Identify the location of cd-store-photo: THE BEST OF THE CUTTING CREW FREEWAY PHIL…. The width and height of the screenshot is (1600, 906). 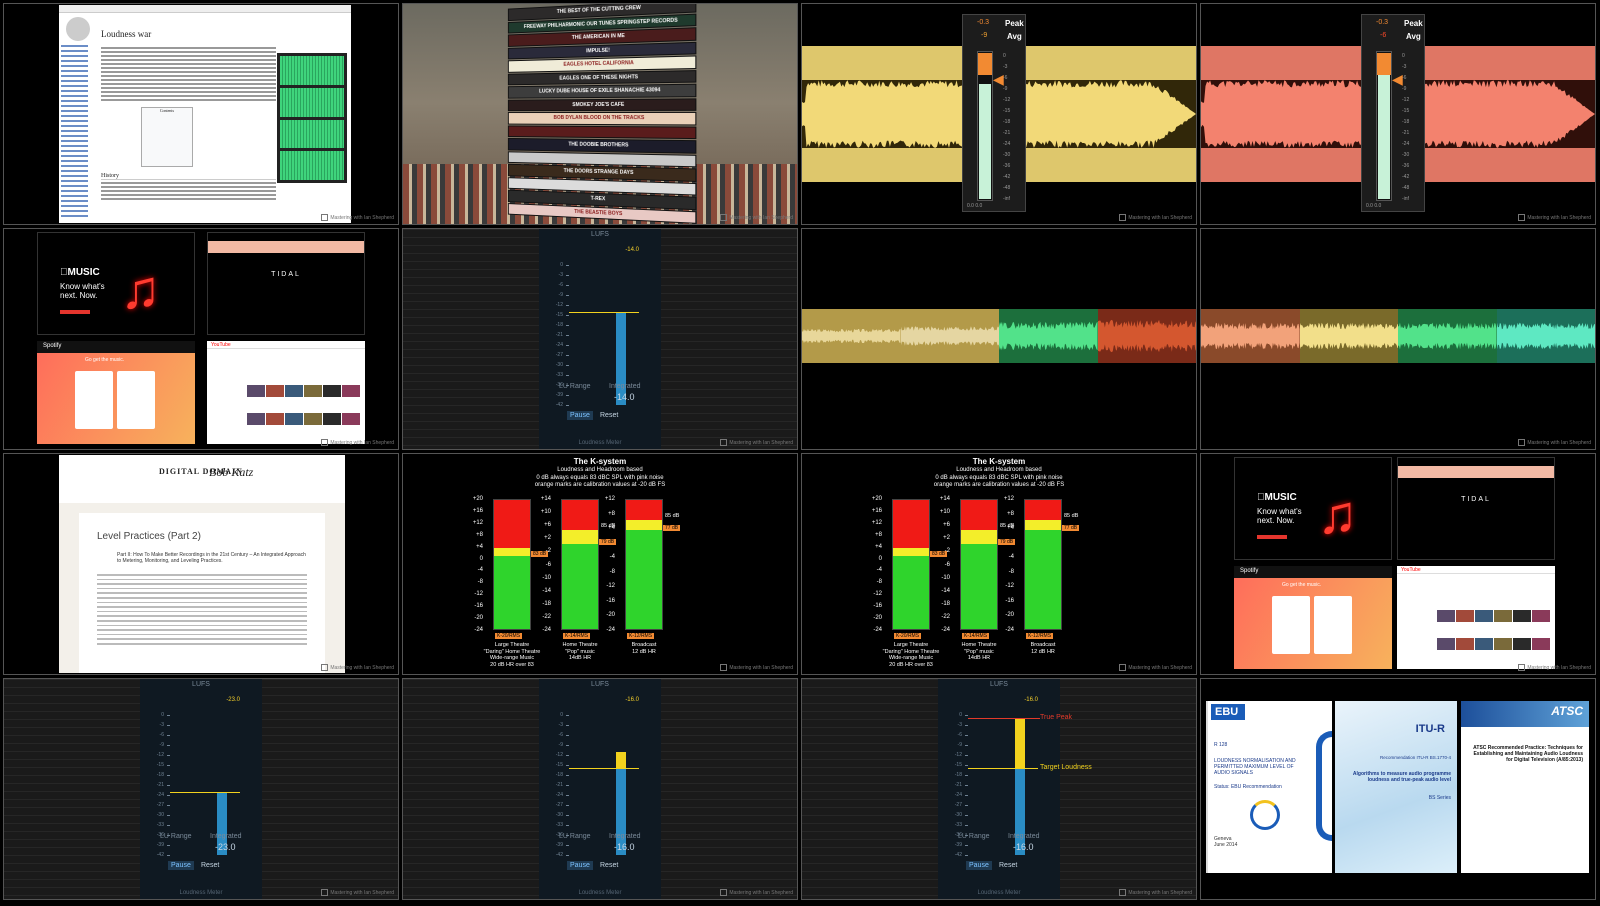
(600, 114).